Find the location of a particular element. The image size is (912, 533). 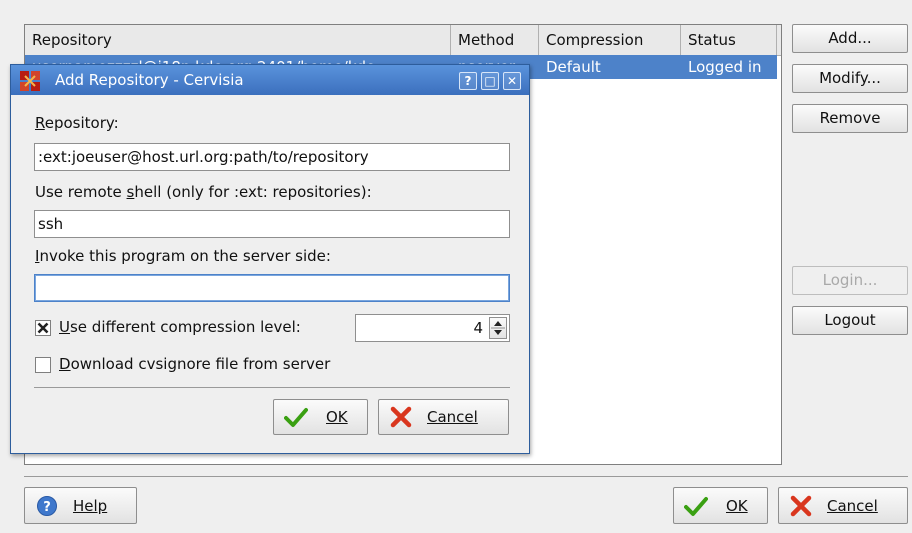

close-button: ✕ is located at coordinates (512, 81).